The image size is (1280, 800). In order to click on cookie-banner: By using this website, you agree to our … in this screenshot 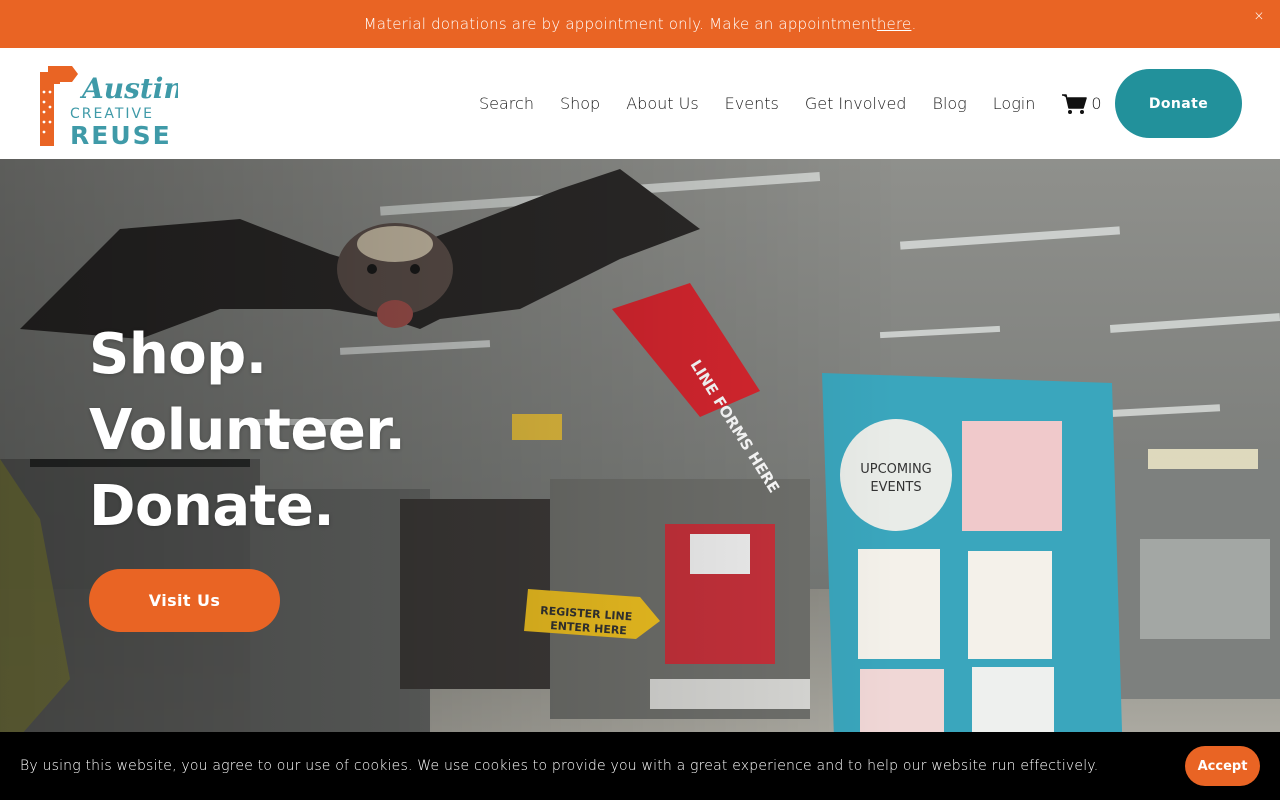, I will do `click(640, 766)`.